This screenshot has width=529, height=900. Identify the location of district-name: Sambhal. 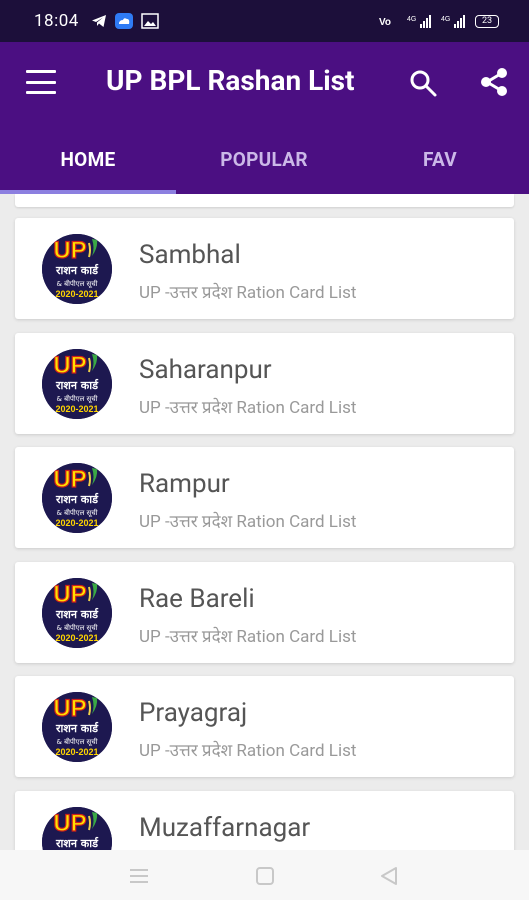
(190, 255).